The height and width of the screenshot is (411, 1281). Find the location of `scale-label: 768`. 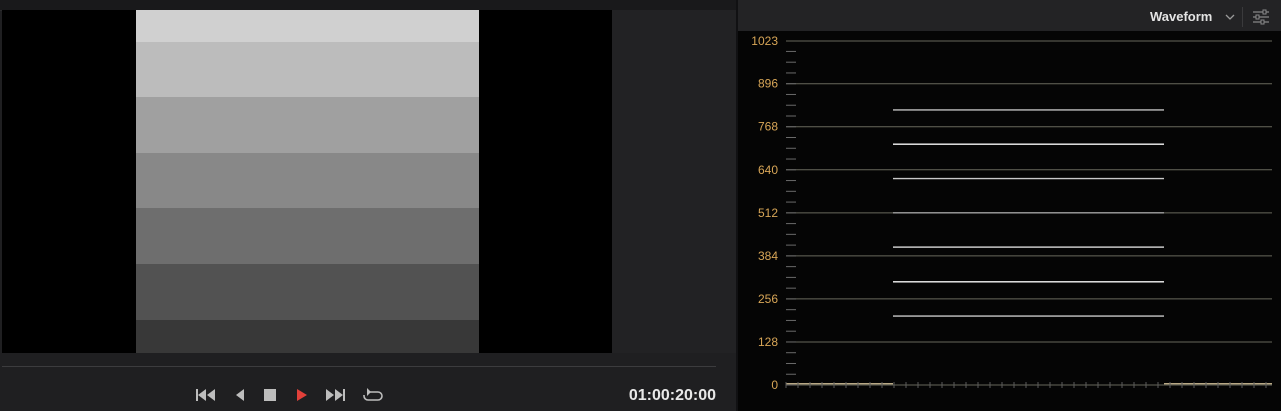

scale-label: 768 is located at coordinates (768, 127).